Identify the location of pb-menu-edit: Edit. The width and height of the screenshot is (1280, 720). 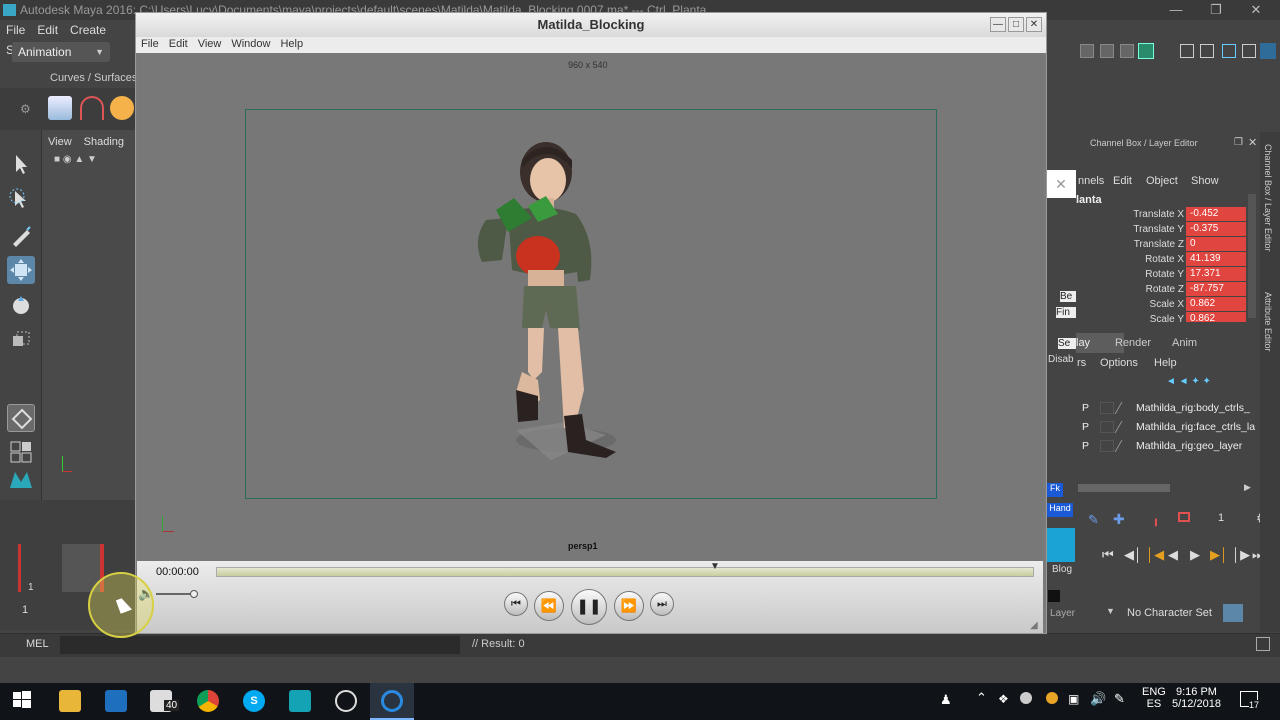
(178, 44).